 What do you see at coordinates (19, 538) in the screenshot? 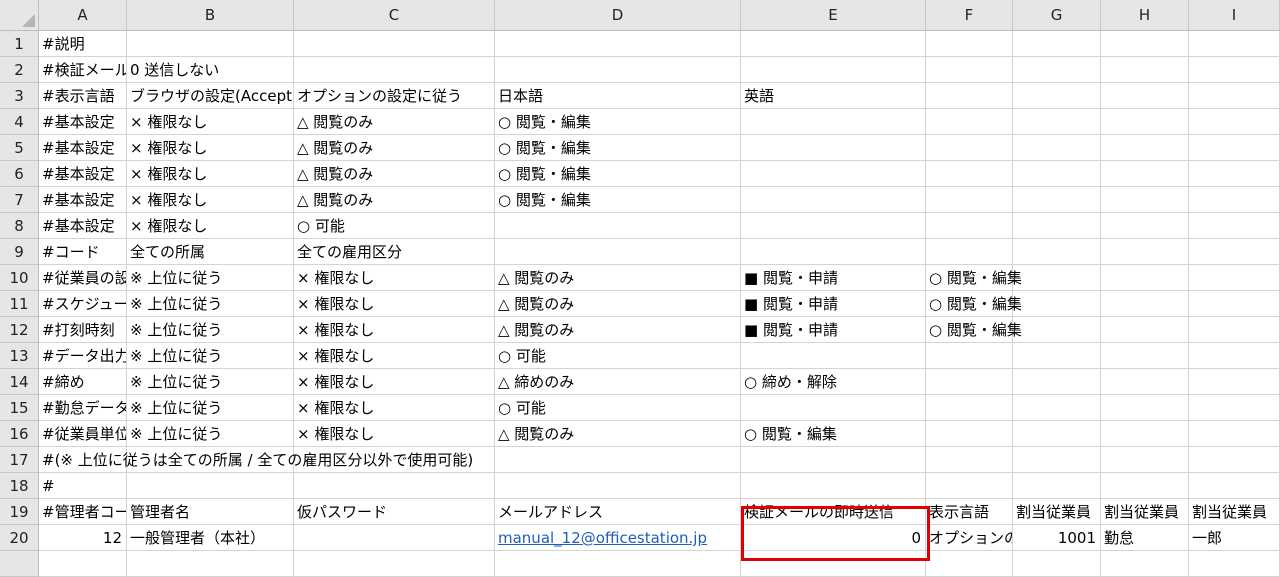
I see `row-header-20: 20` at bounding box center [19, 538].